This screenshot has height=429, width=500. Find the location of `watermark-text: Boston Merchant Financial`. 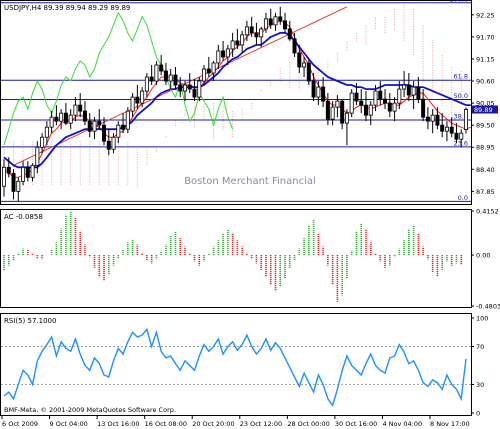

watermark-text: Boston Merchant Financial is located at coordinates (250, 181).